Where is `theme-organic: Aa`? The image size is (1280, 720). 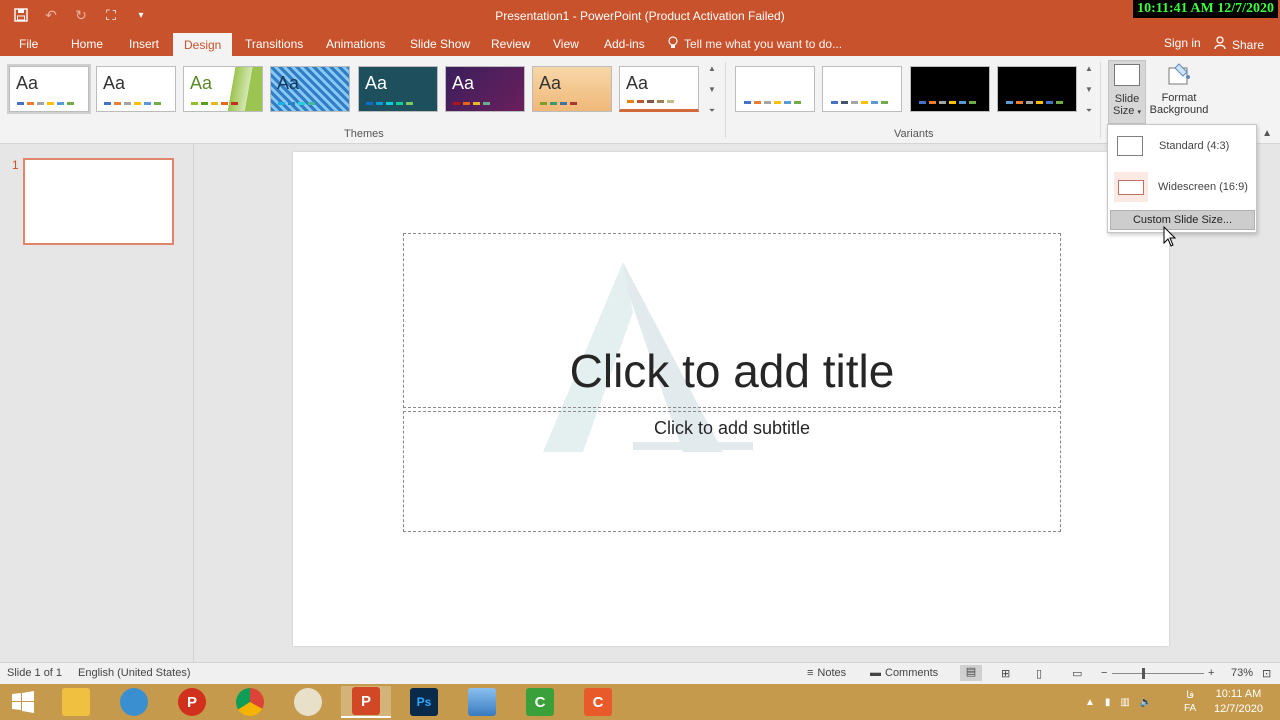 theme-organic: Aa is located at coordinates (572, 89).